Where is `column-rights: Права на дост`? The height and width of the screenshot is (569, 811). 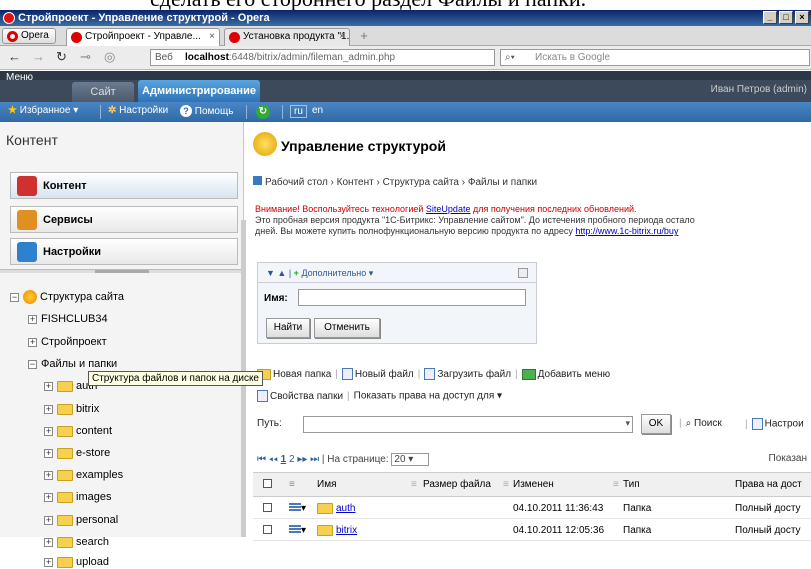
column-rights: Права на дост is located at coordinates (768, 484).